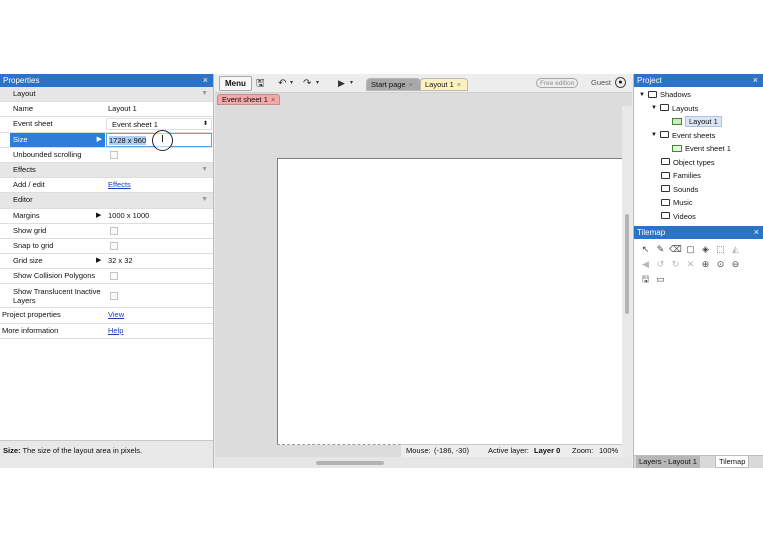 The image size is (763, 541). I want to click on prop-row-unbounded: Unbounded scrolling, so click(106, 155).